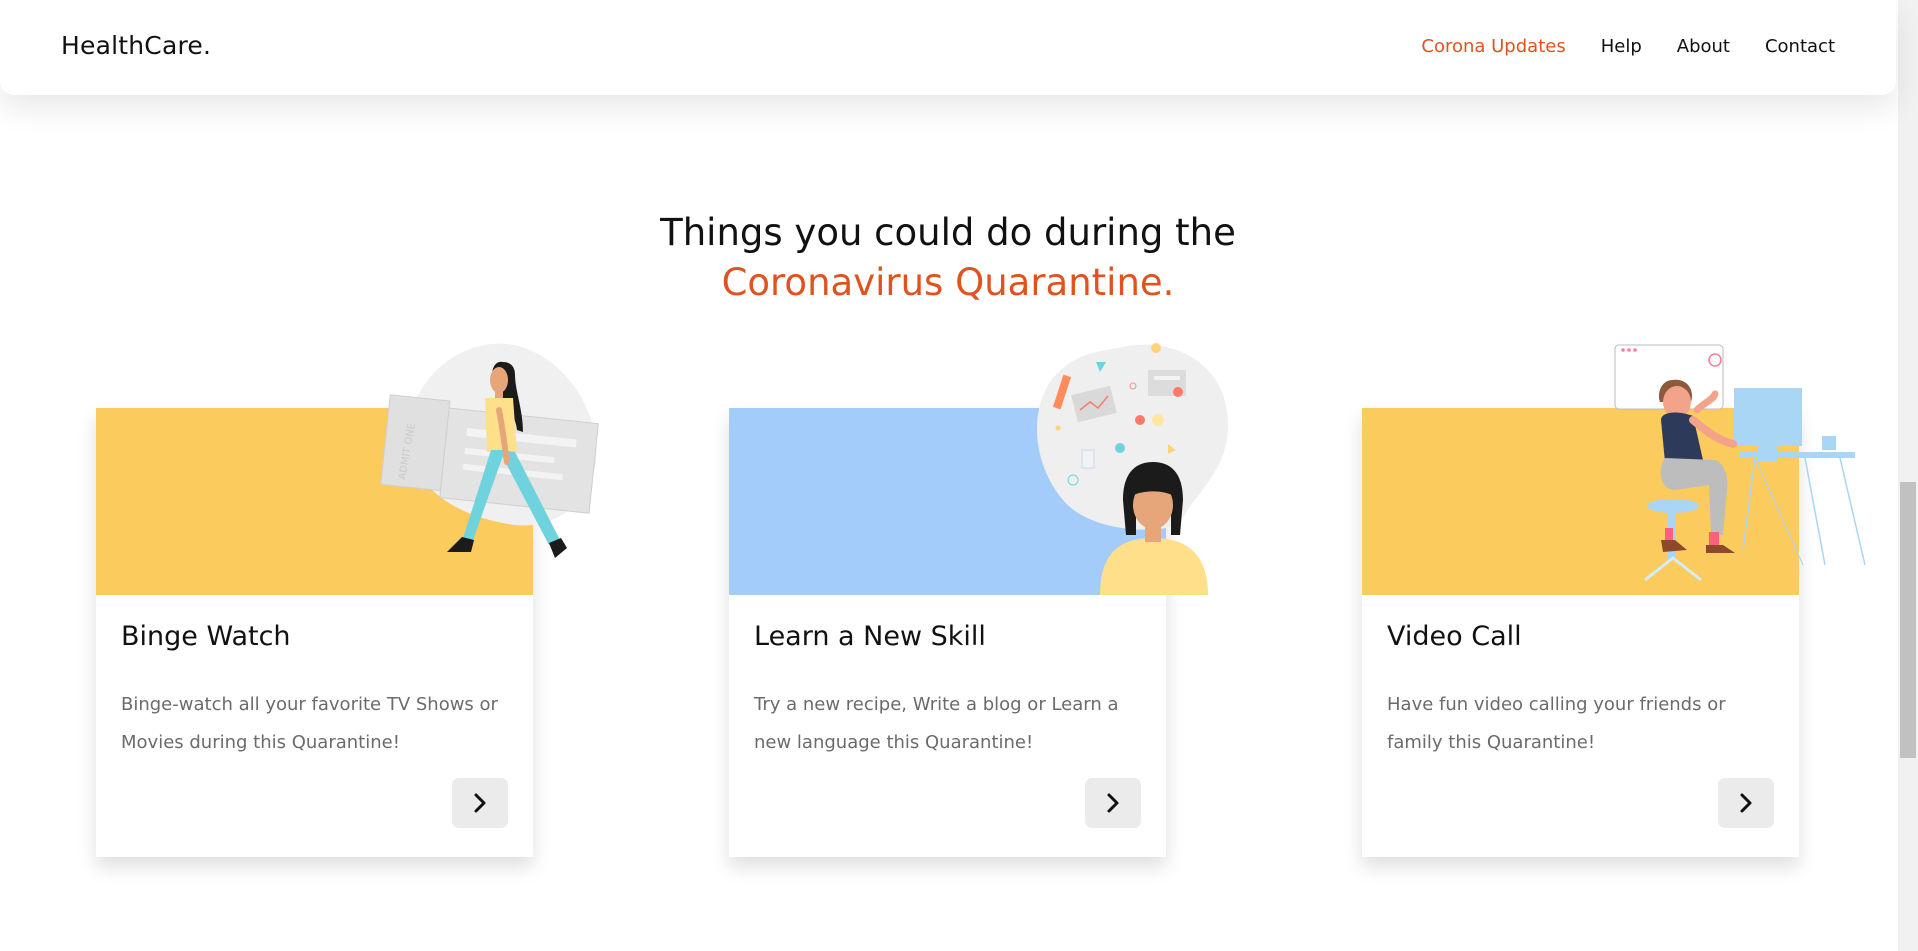 Image resolution: width=1918 pixels, height=951 pixels. Describe the element at coordinates (206, 636) in the screenshot. I see `card-title: Binge Watch` at that location.